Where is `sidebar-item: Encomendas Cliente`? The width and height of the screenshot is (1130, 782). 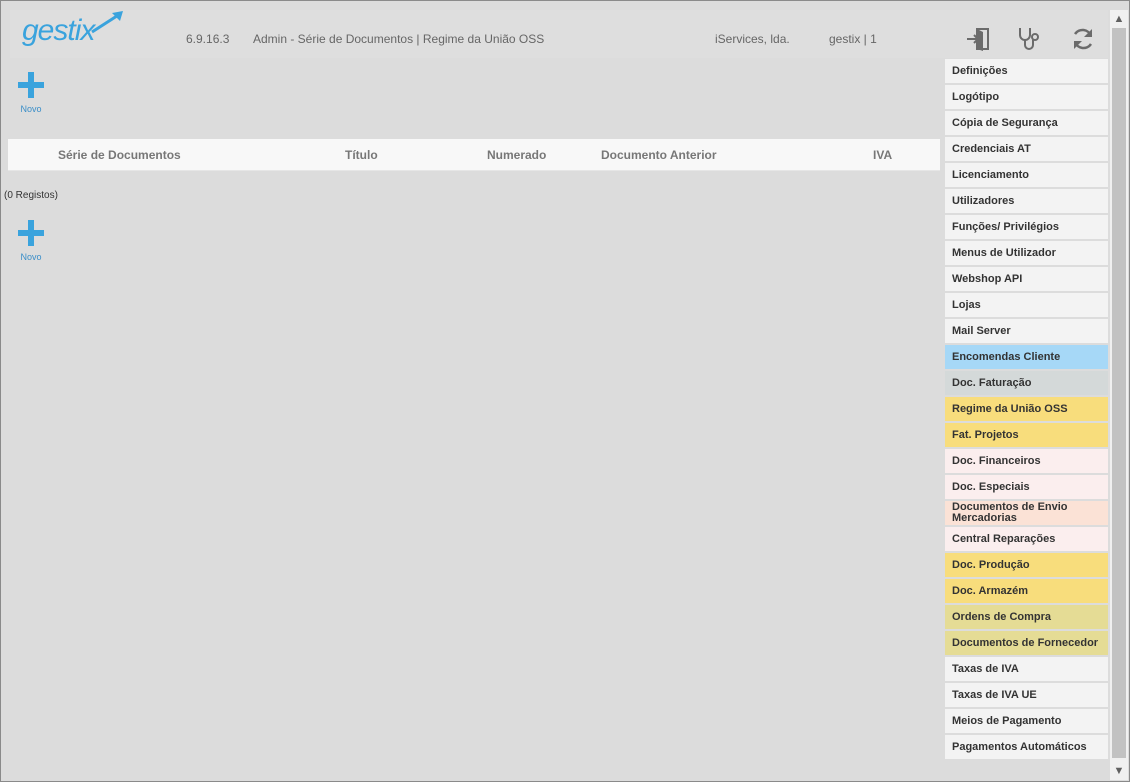 sidebar-item: Encomendas Cliente is located at coordinates (1026, 358).